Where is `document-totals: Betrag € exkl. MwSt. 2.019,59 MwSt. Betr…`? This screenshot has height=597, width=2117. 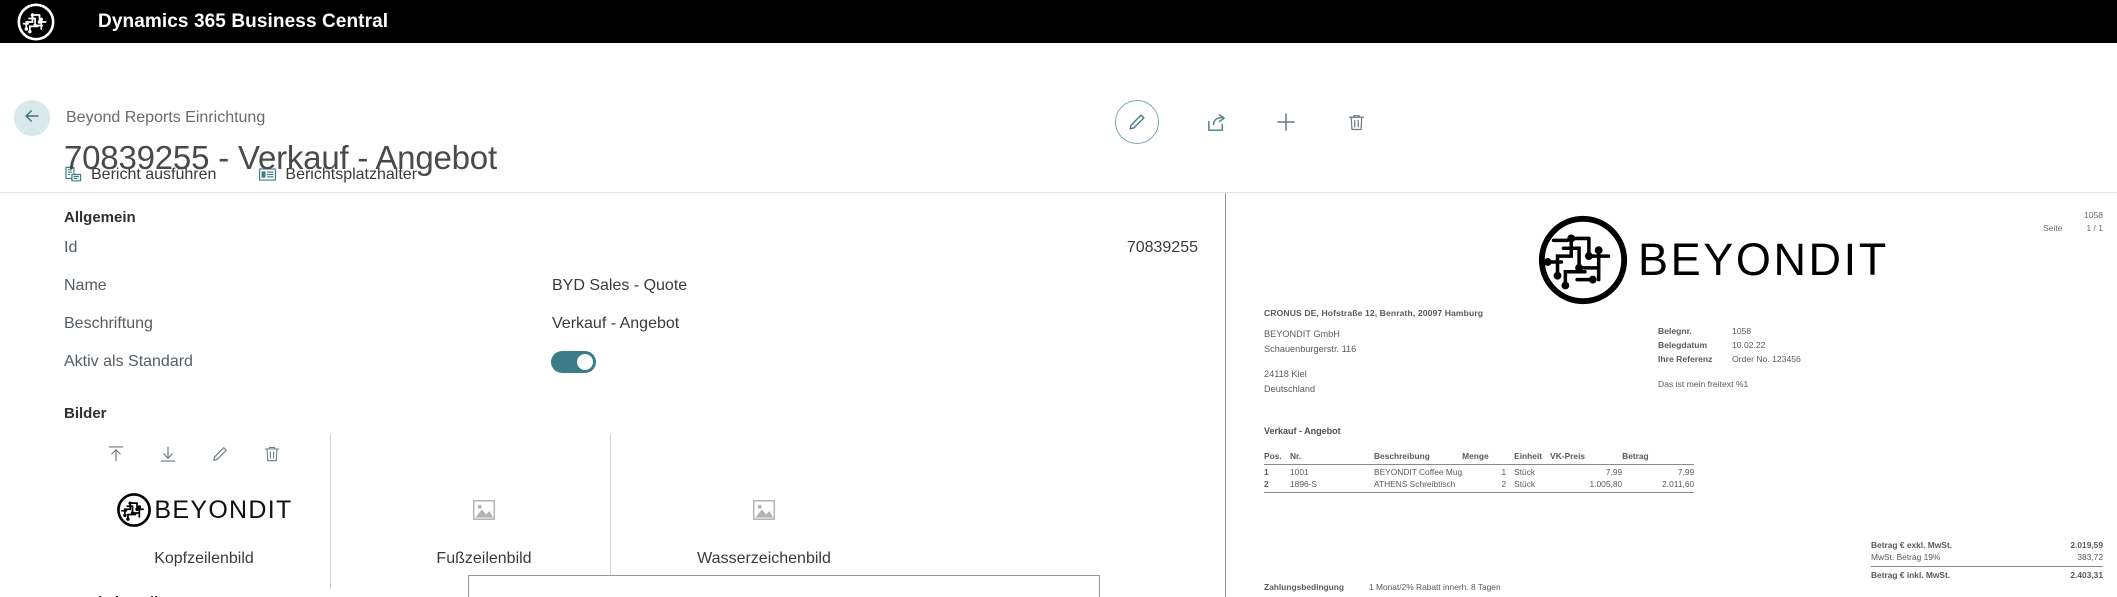
document-totals: Betrag € exkl. MwSt. 2.019,59 MwSt. Betr… is located at coordinates (1987, 559).